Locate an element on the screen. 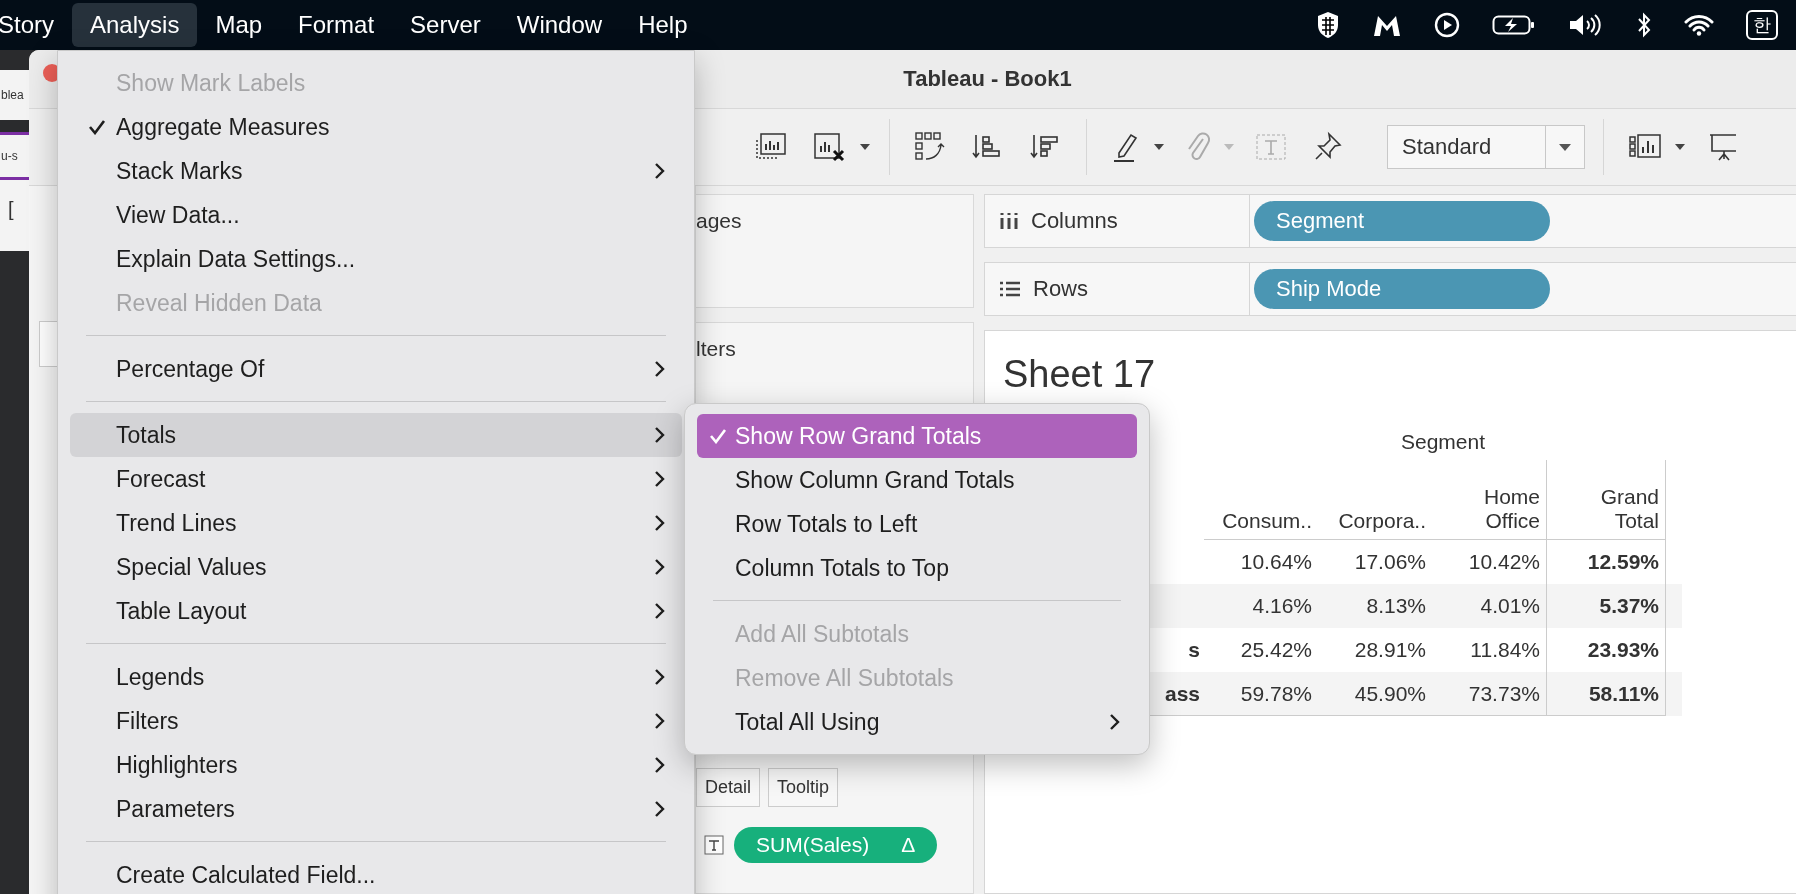 The image size is (1796, 894). wifi-icon is located at coordinates (1699, 25).